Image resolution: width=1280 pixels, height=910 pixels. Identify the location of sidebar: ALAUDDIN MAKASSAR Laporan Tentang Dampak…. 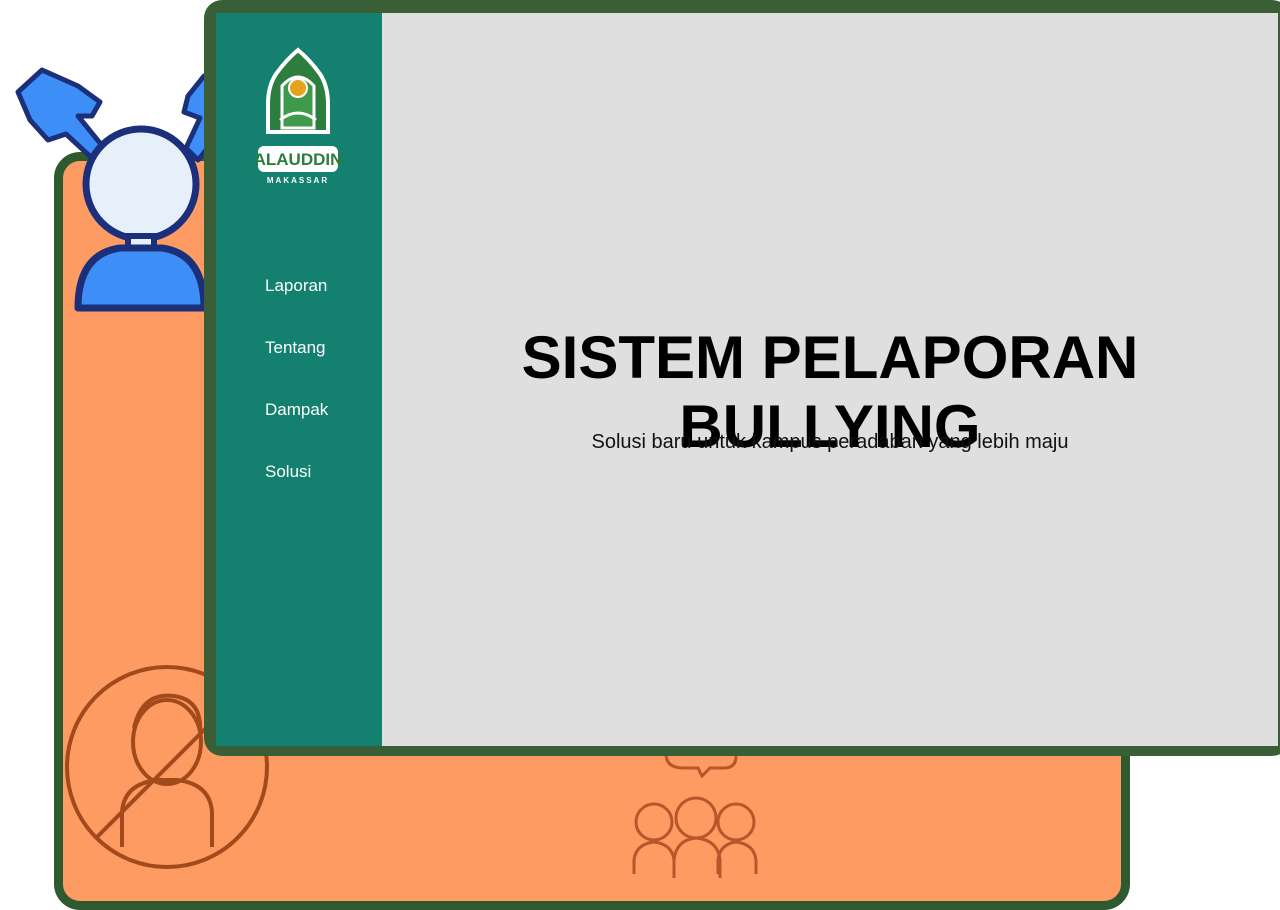
(299, 379).